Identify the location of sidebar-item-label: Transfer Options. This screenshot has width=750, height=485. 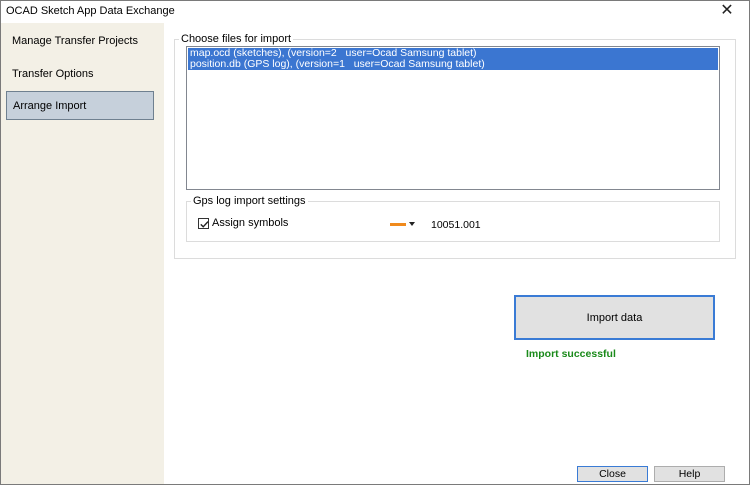
(53, 74).